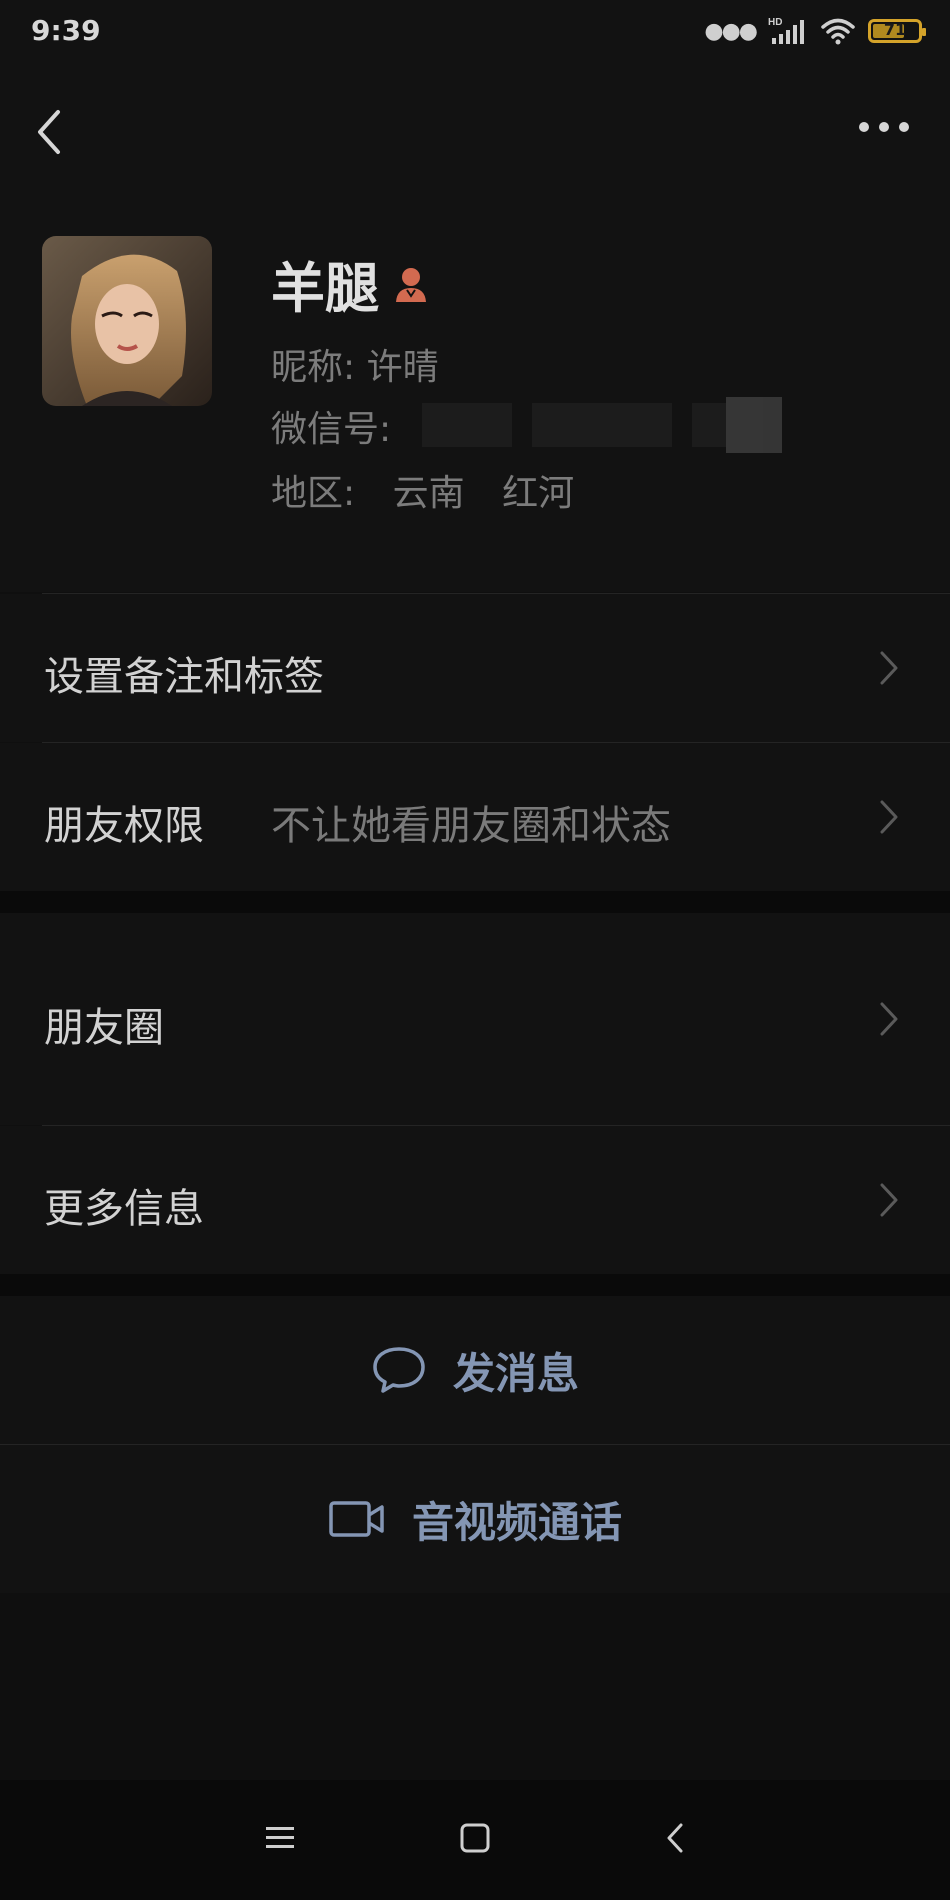 The width and height of the screenshot is (950, 1900). I want to click on system-back-button, so click(675, 1838).